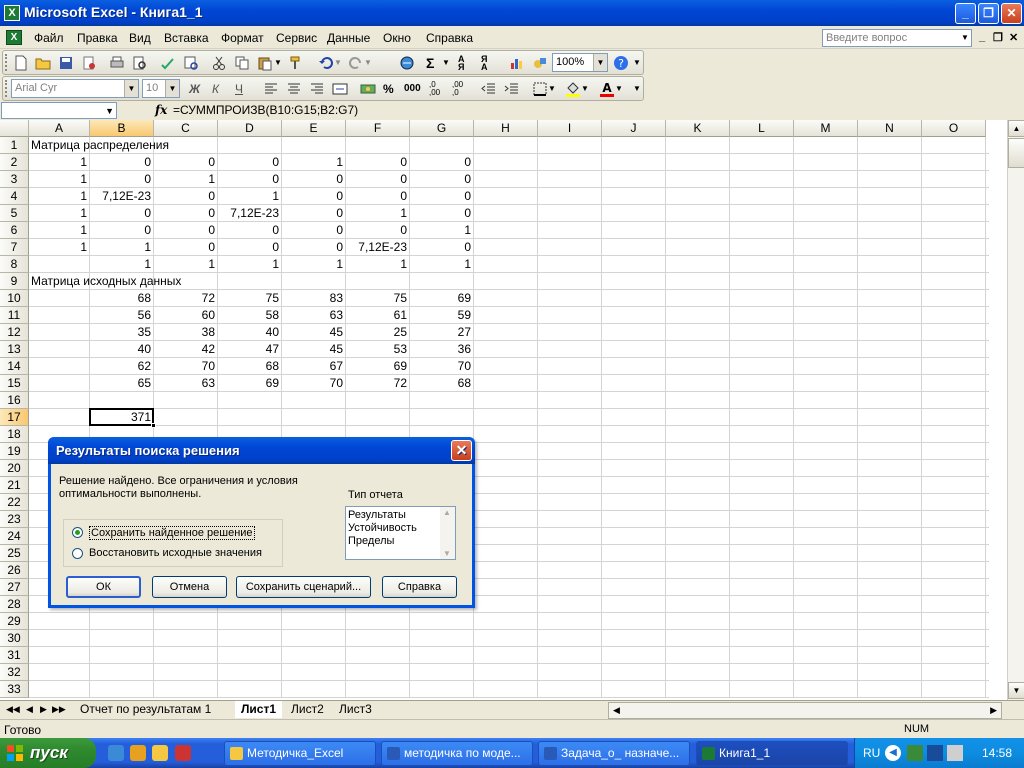 The height and width of the screenshot is (768, 1024). I want to click on cell-C6: 0, so click(186, 230).